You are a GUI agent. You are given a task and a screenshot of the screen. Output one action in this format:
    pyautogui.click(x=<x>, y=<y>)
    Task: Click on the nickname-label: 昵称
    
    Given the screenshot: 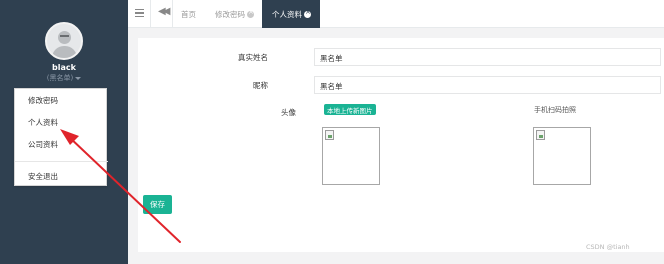 What is the action you would take?
    pyautogui.click(x=260, y=85)
    